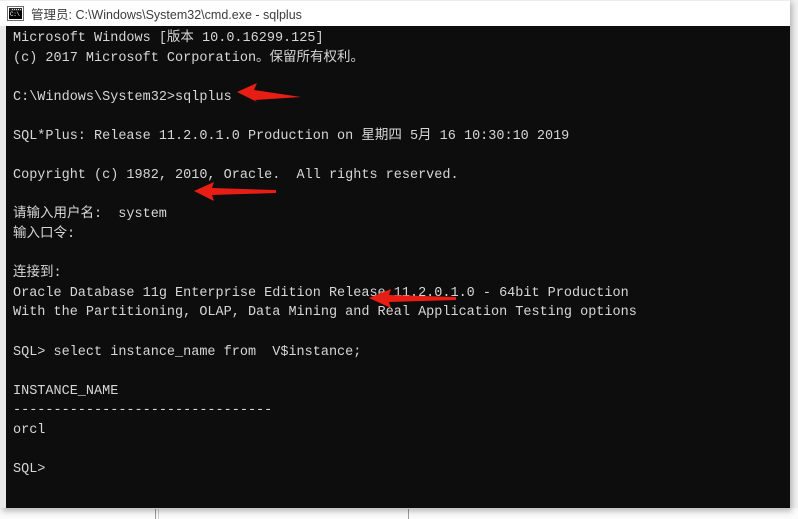  I want to click on terminal-line: C:\Windows\System32>sqlplus, so click(122, 97).